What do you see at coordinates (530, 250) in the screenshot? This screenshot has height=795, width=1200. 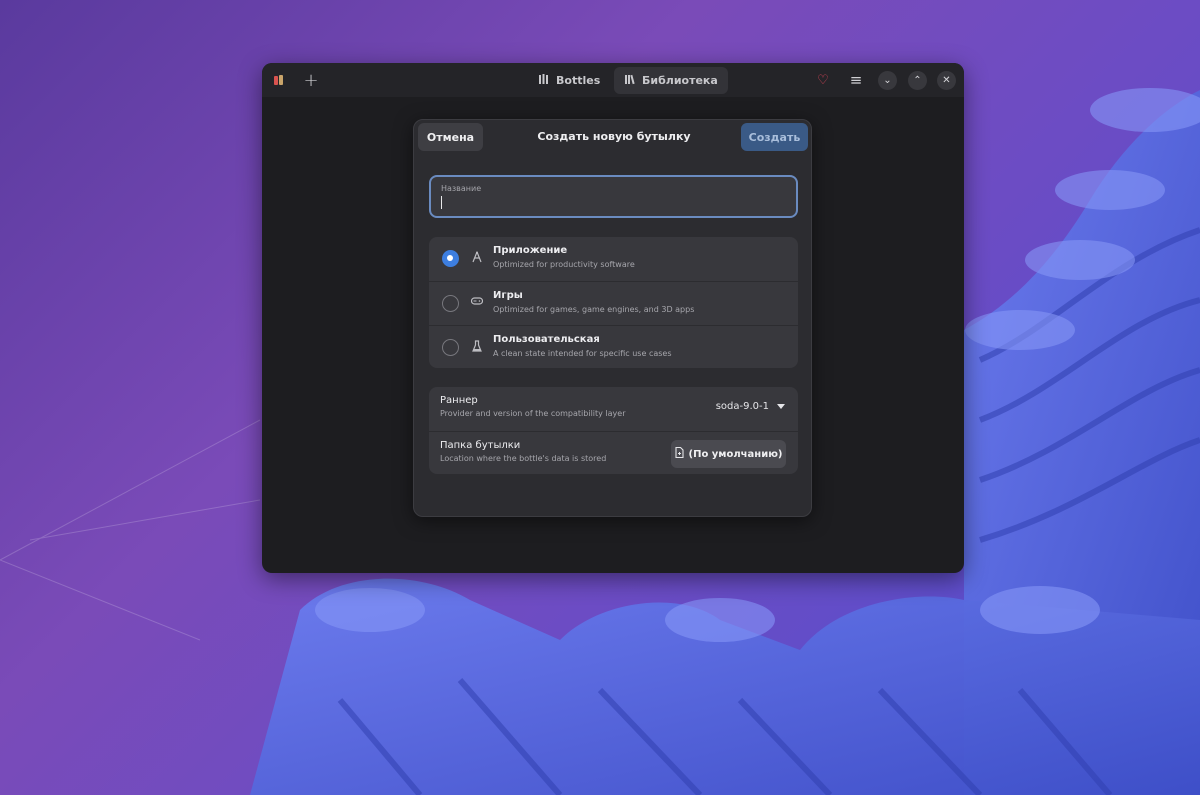 I see `env-title: Приложение` at bounding box center [530, 250].